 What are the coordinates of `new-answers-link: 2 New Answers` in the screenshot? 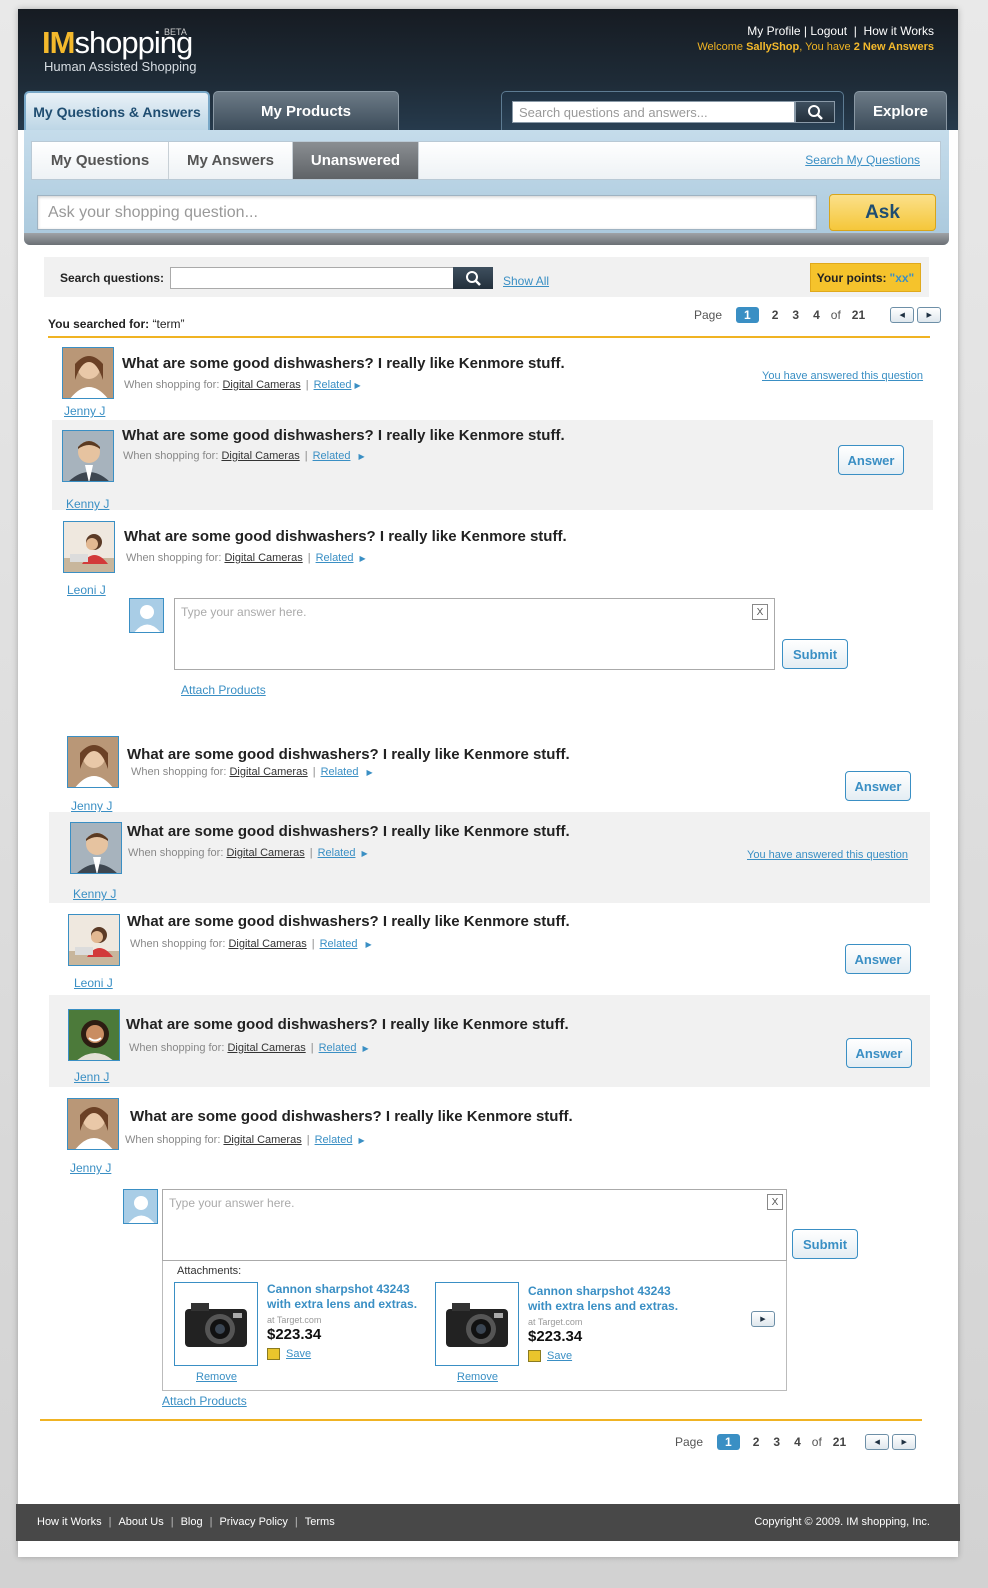 It's located at (894, 47).